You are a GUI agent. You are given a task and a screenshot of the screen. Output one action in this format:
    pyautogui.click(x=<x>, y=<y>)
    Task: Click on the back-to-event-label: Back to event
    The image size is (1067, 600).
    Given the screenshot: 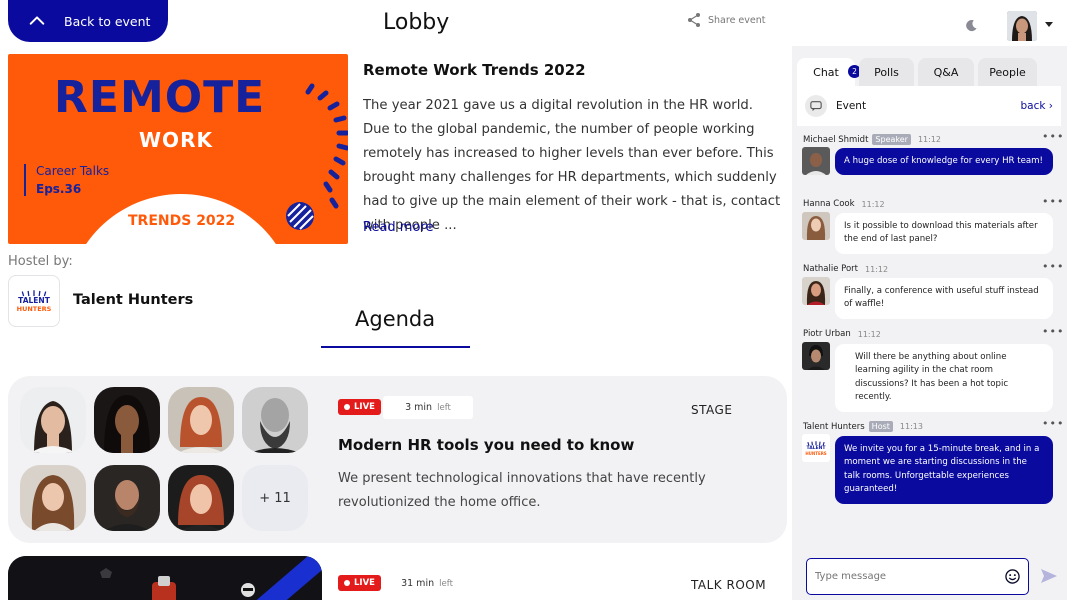 What is the action you would take?
    pyautogui.click(x=107, y=21)
    